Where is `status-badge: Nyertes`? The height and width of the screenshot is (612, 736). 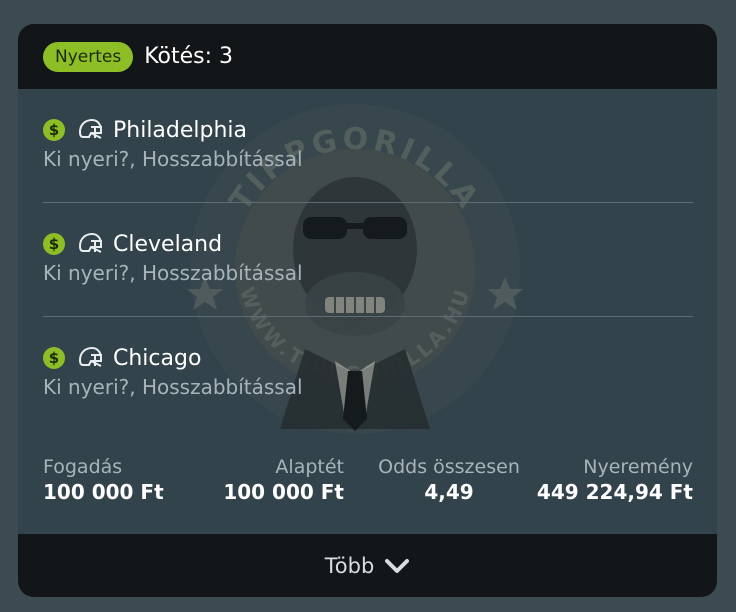 status-badge: Nyertes is located at coordinates (88, 56).